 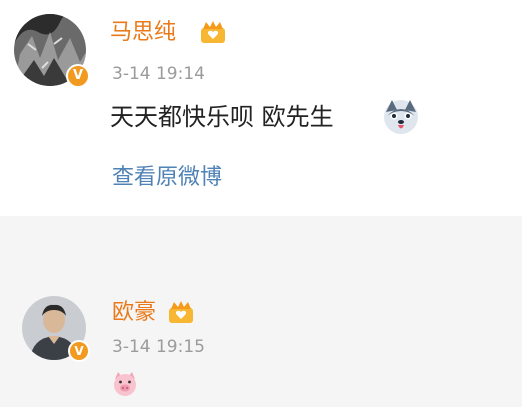 What do you see at coordinates (222, 117) in the screenshot?
I see `comment-text: 天天都快乐呗 欧先生` at bounding box center [222, 117].